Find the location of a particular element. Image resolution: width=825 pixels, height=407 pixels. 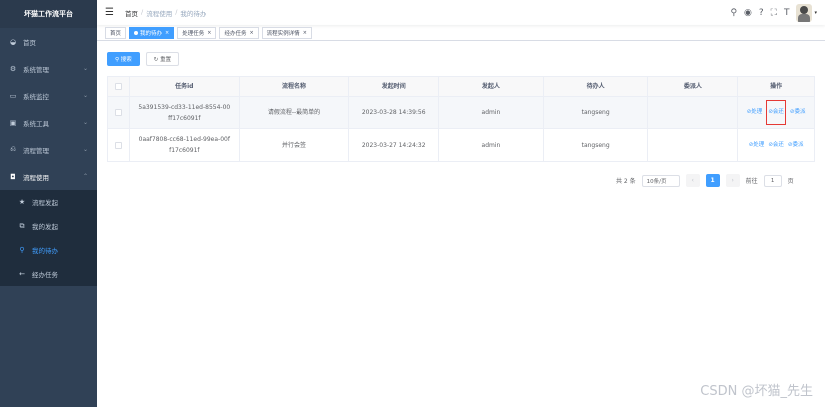

active-dot-icon is located at coordinates (136, 32).